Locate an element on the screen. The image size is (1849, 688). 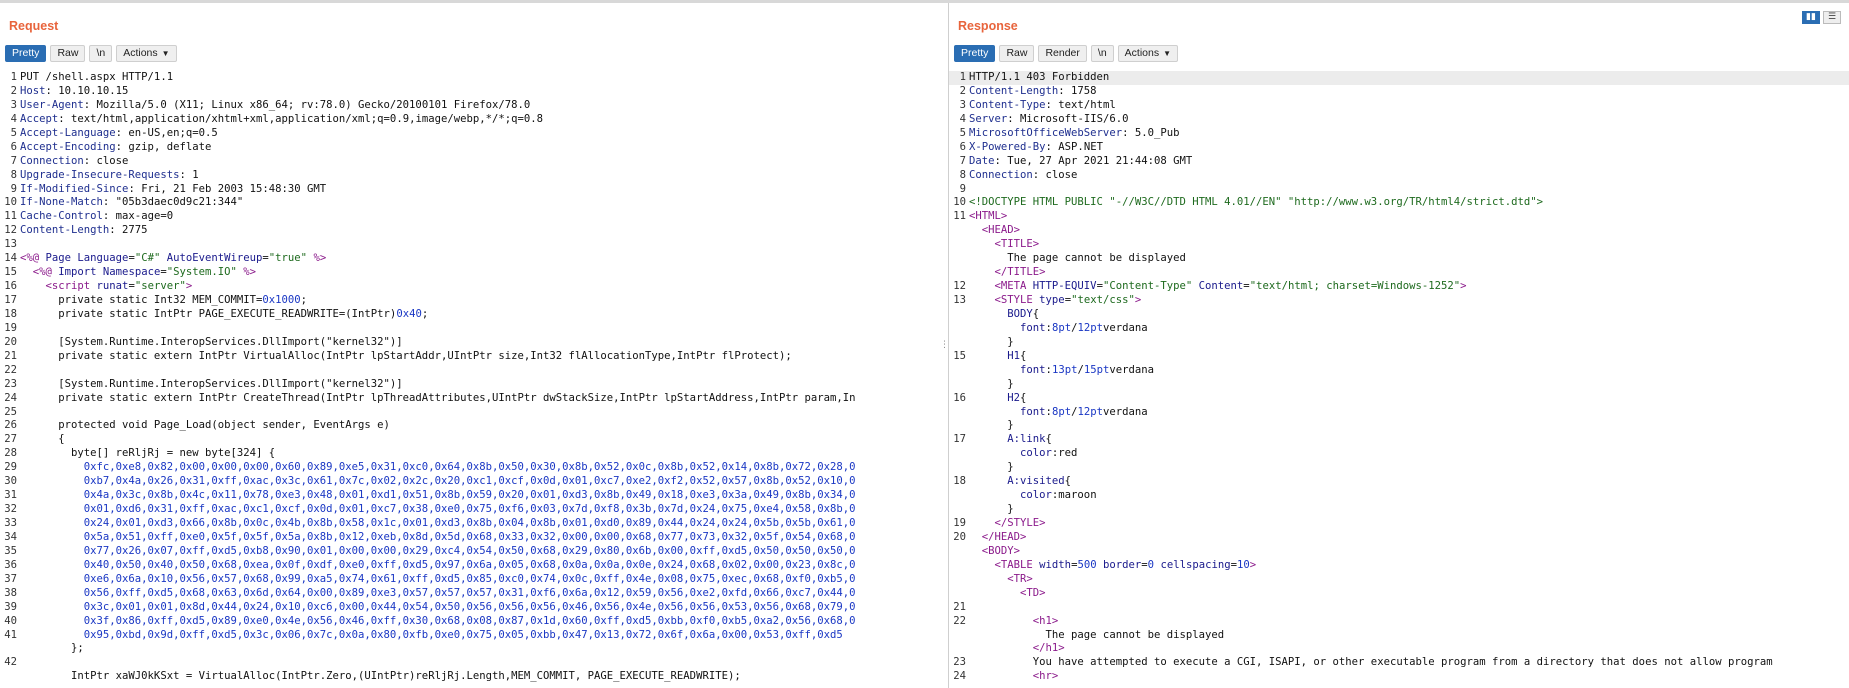
code-line: 12 Content-Length: 2775 is located at coordinates (474, 231).